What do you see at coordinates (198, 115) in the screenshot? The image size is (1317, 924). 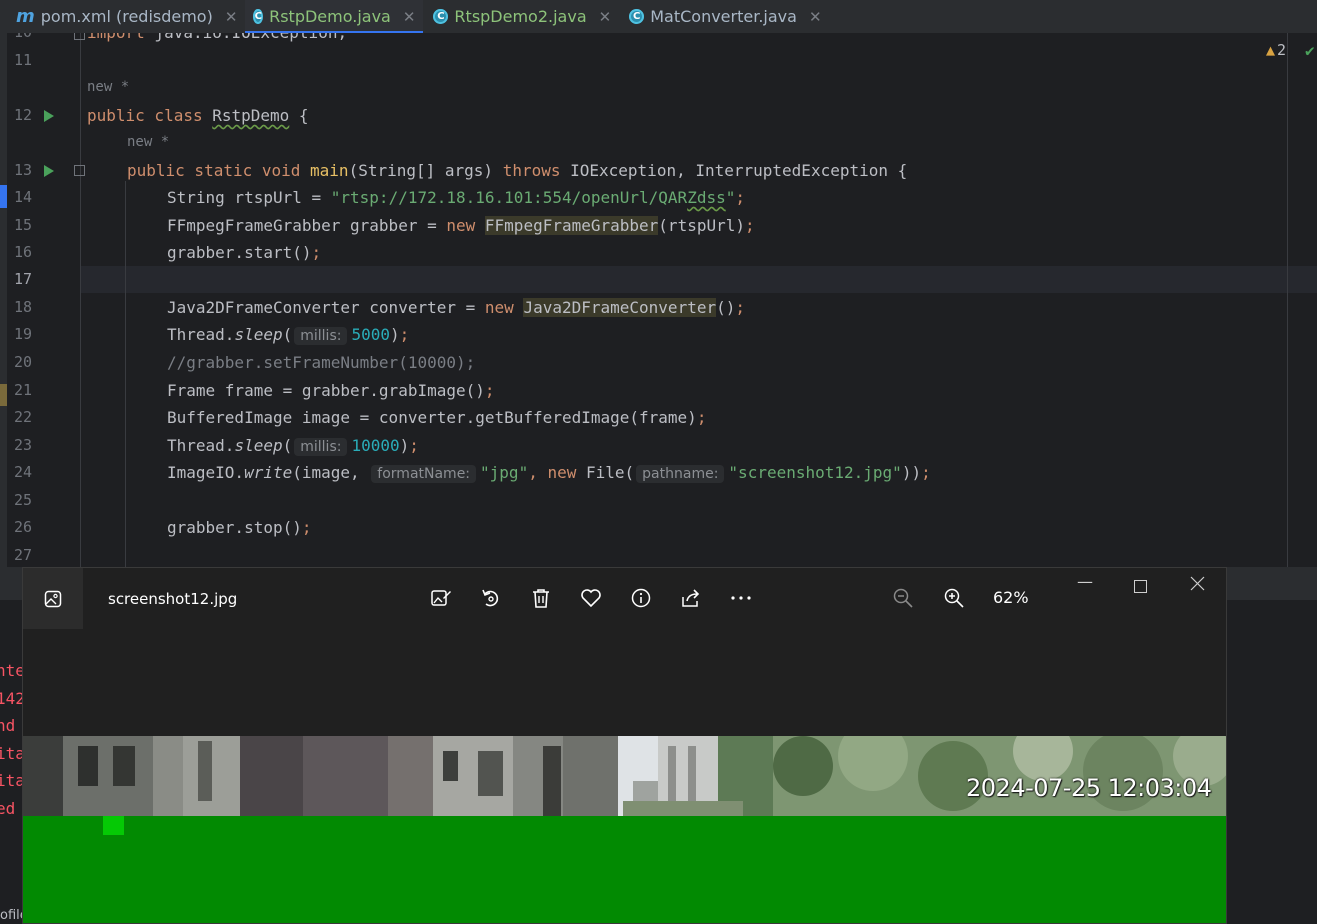 I see `code-text: public class RstpDemo {` at bounding box center [198, 115].